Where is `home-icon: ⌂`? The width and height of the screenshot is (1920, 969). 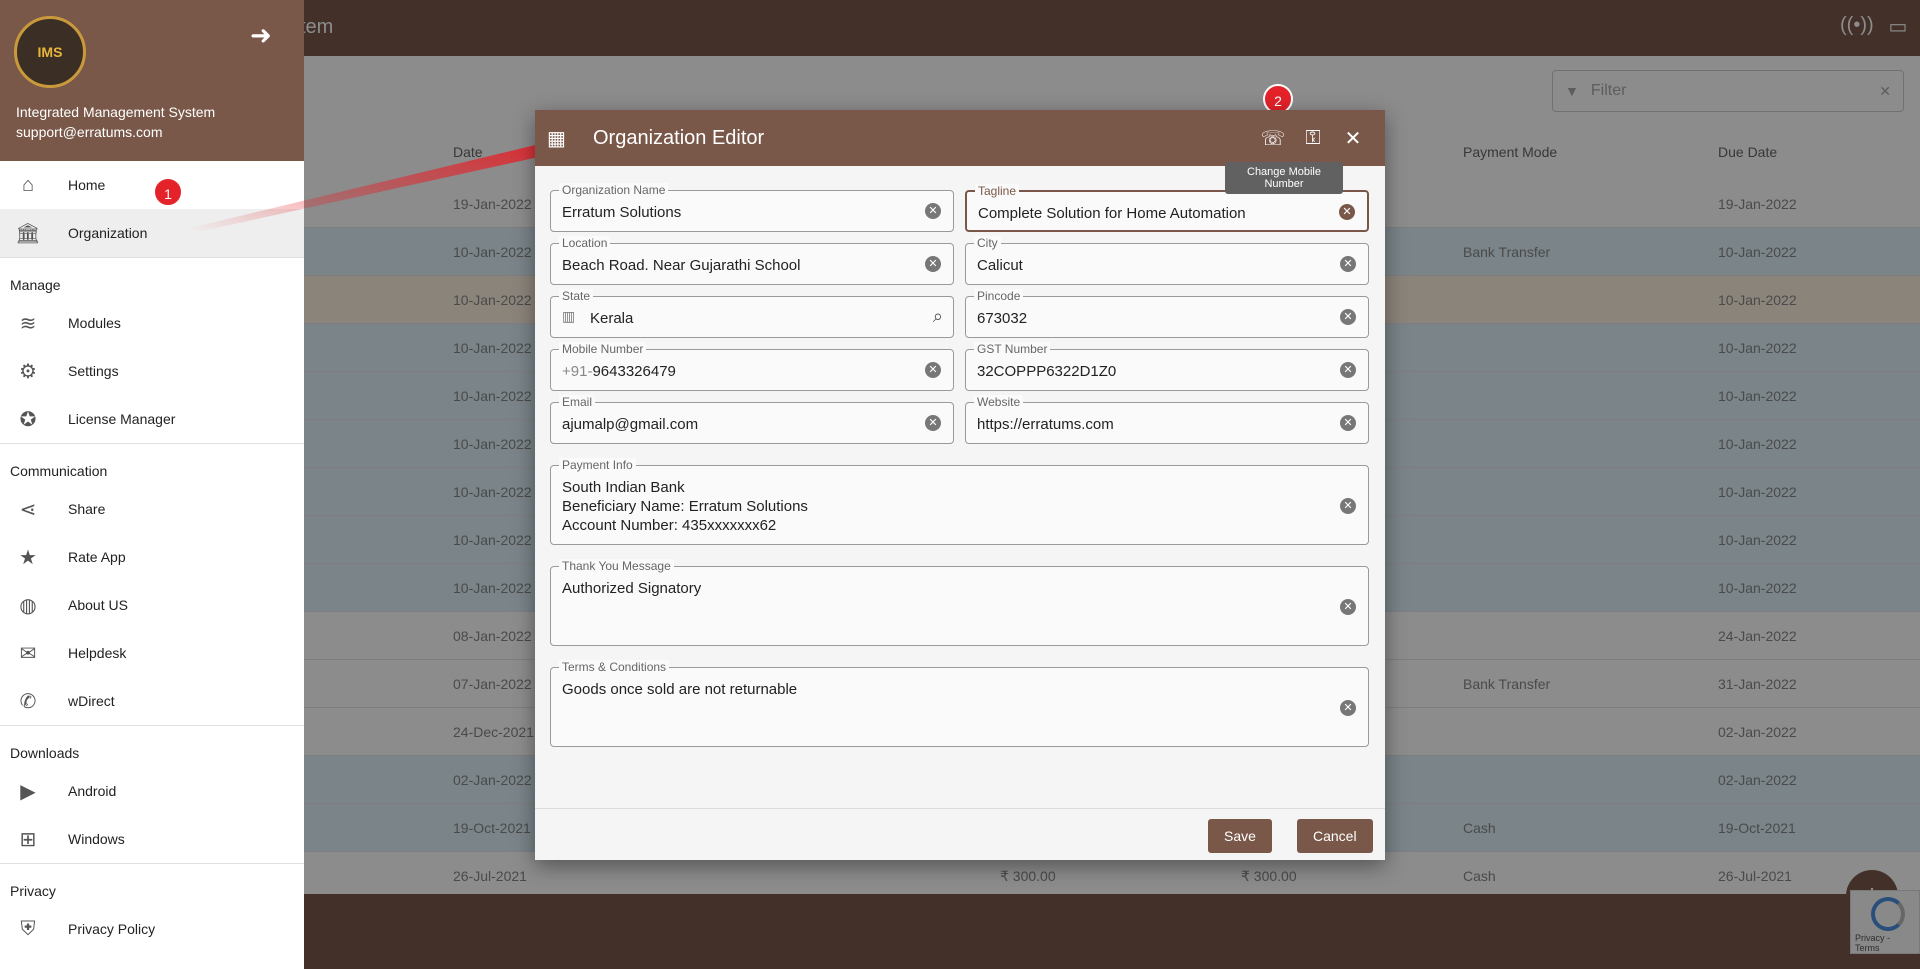
home-icon: ⌂ is located at coordinates (28, 184).